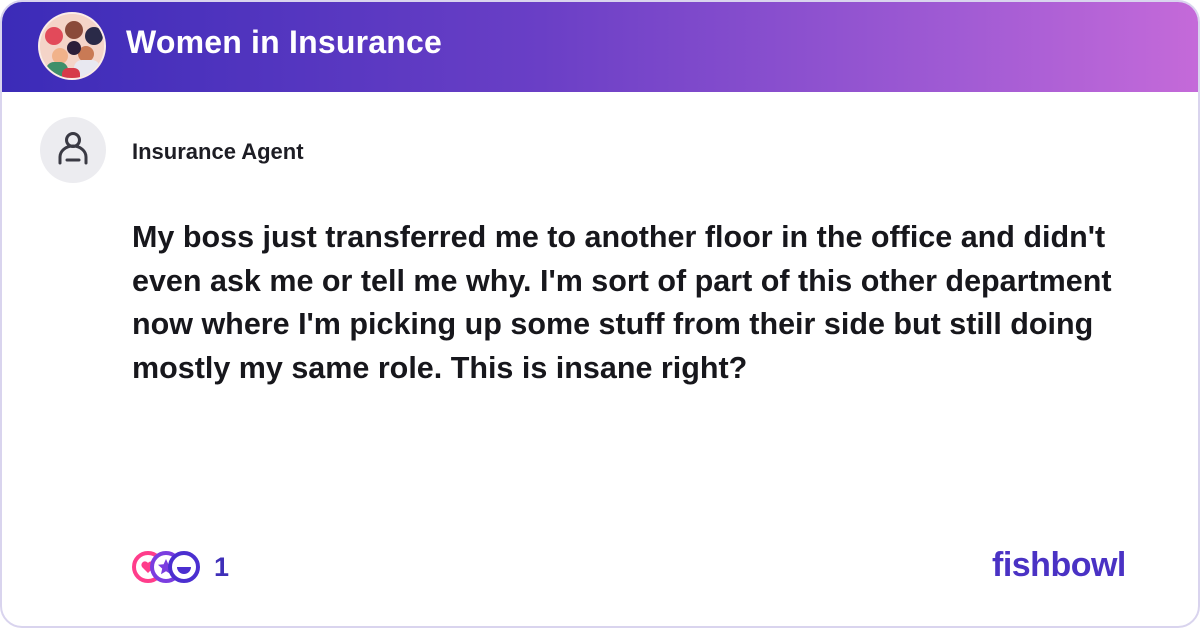  What do you see at coordinates (184, 567) in the screenshot?
I see `laugh-reaction-icon` at bounding box center [184, 567].